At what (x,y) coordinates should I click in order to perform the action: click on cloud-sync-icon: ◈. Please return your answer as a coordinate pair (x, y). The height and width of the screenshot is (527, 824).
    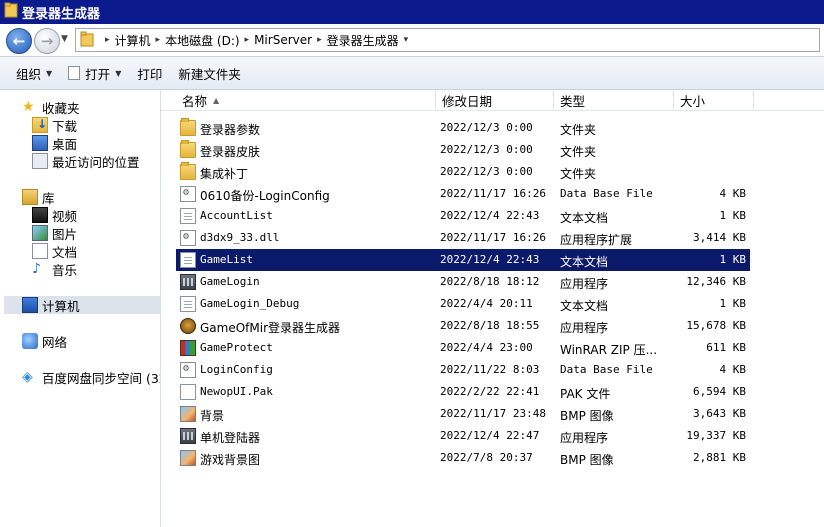
    Looking at the image, I should click on (27, 377).